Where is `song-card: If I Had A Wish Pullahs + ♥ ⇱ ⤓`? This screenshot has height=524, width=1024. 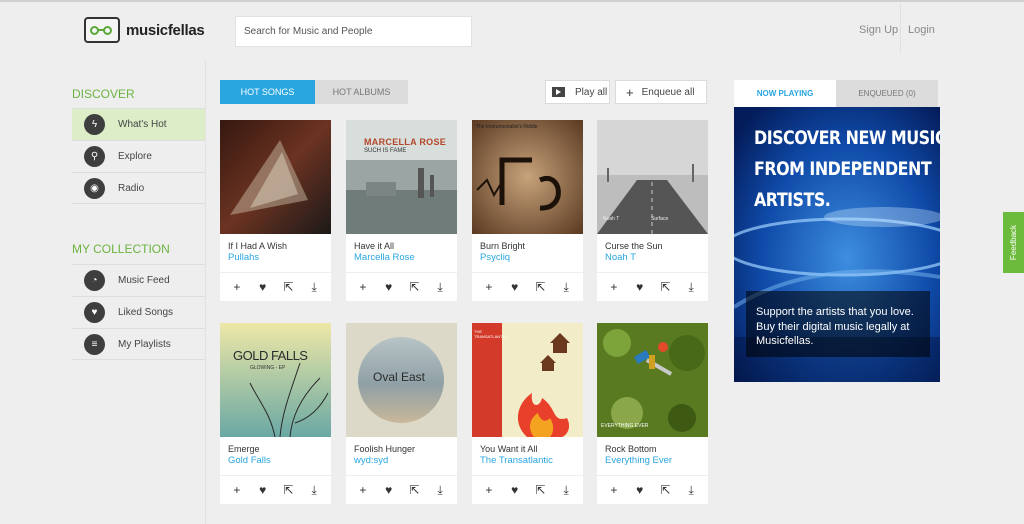 song-card: If I Had A Wish Pullahs + ♥ ⇱ ⤓ is located at coordinates (275, 210).